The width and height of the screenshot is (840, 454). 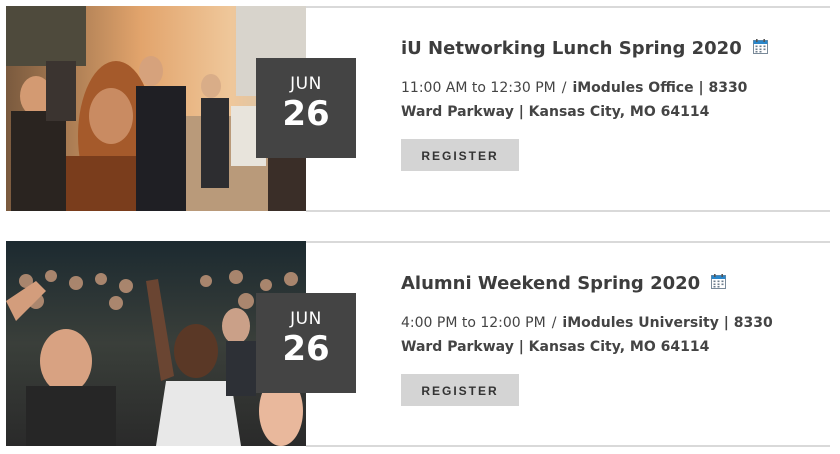 I want to click on title-row: iU Networking Lunch Spring 2020, so click(x=611, y=50).